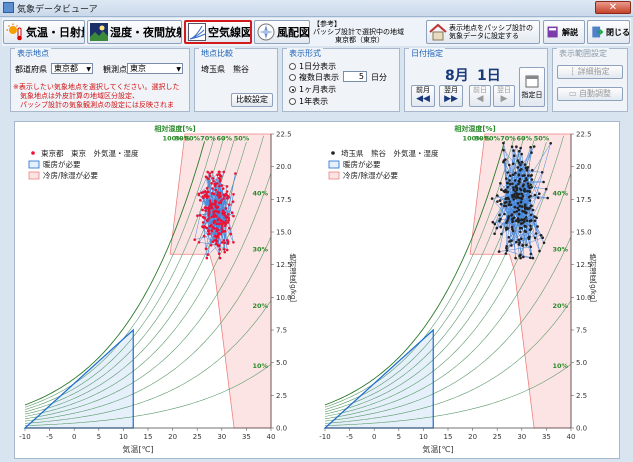  Describe the element at coordinates (584, 167) in the screenshot. I see `y-tick-label: 20.0` at that location.